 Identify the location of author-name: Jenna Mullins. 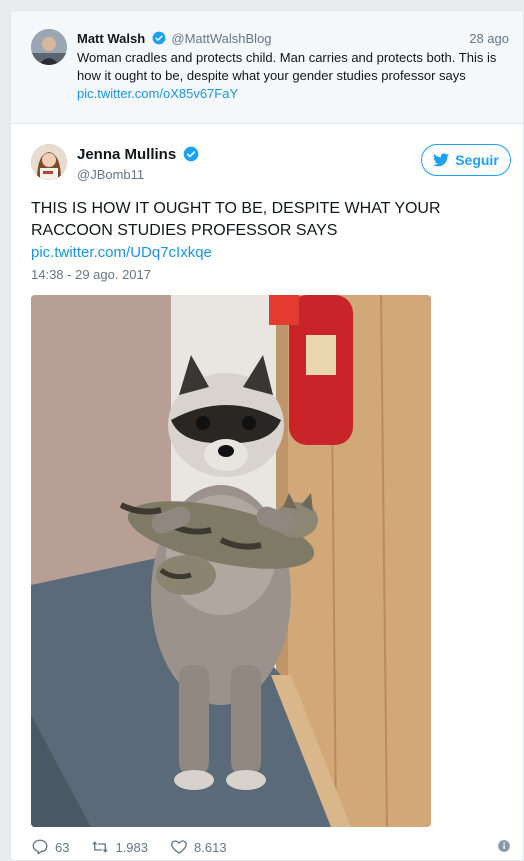
(138, 155).